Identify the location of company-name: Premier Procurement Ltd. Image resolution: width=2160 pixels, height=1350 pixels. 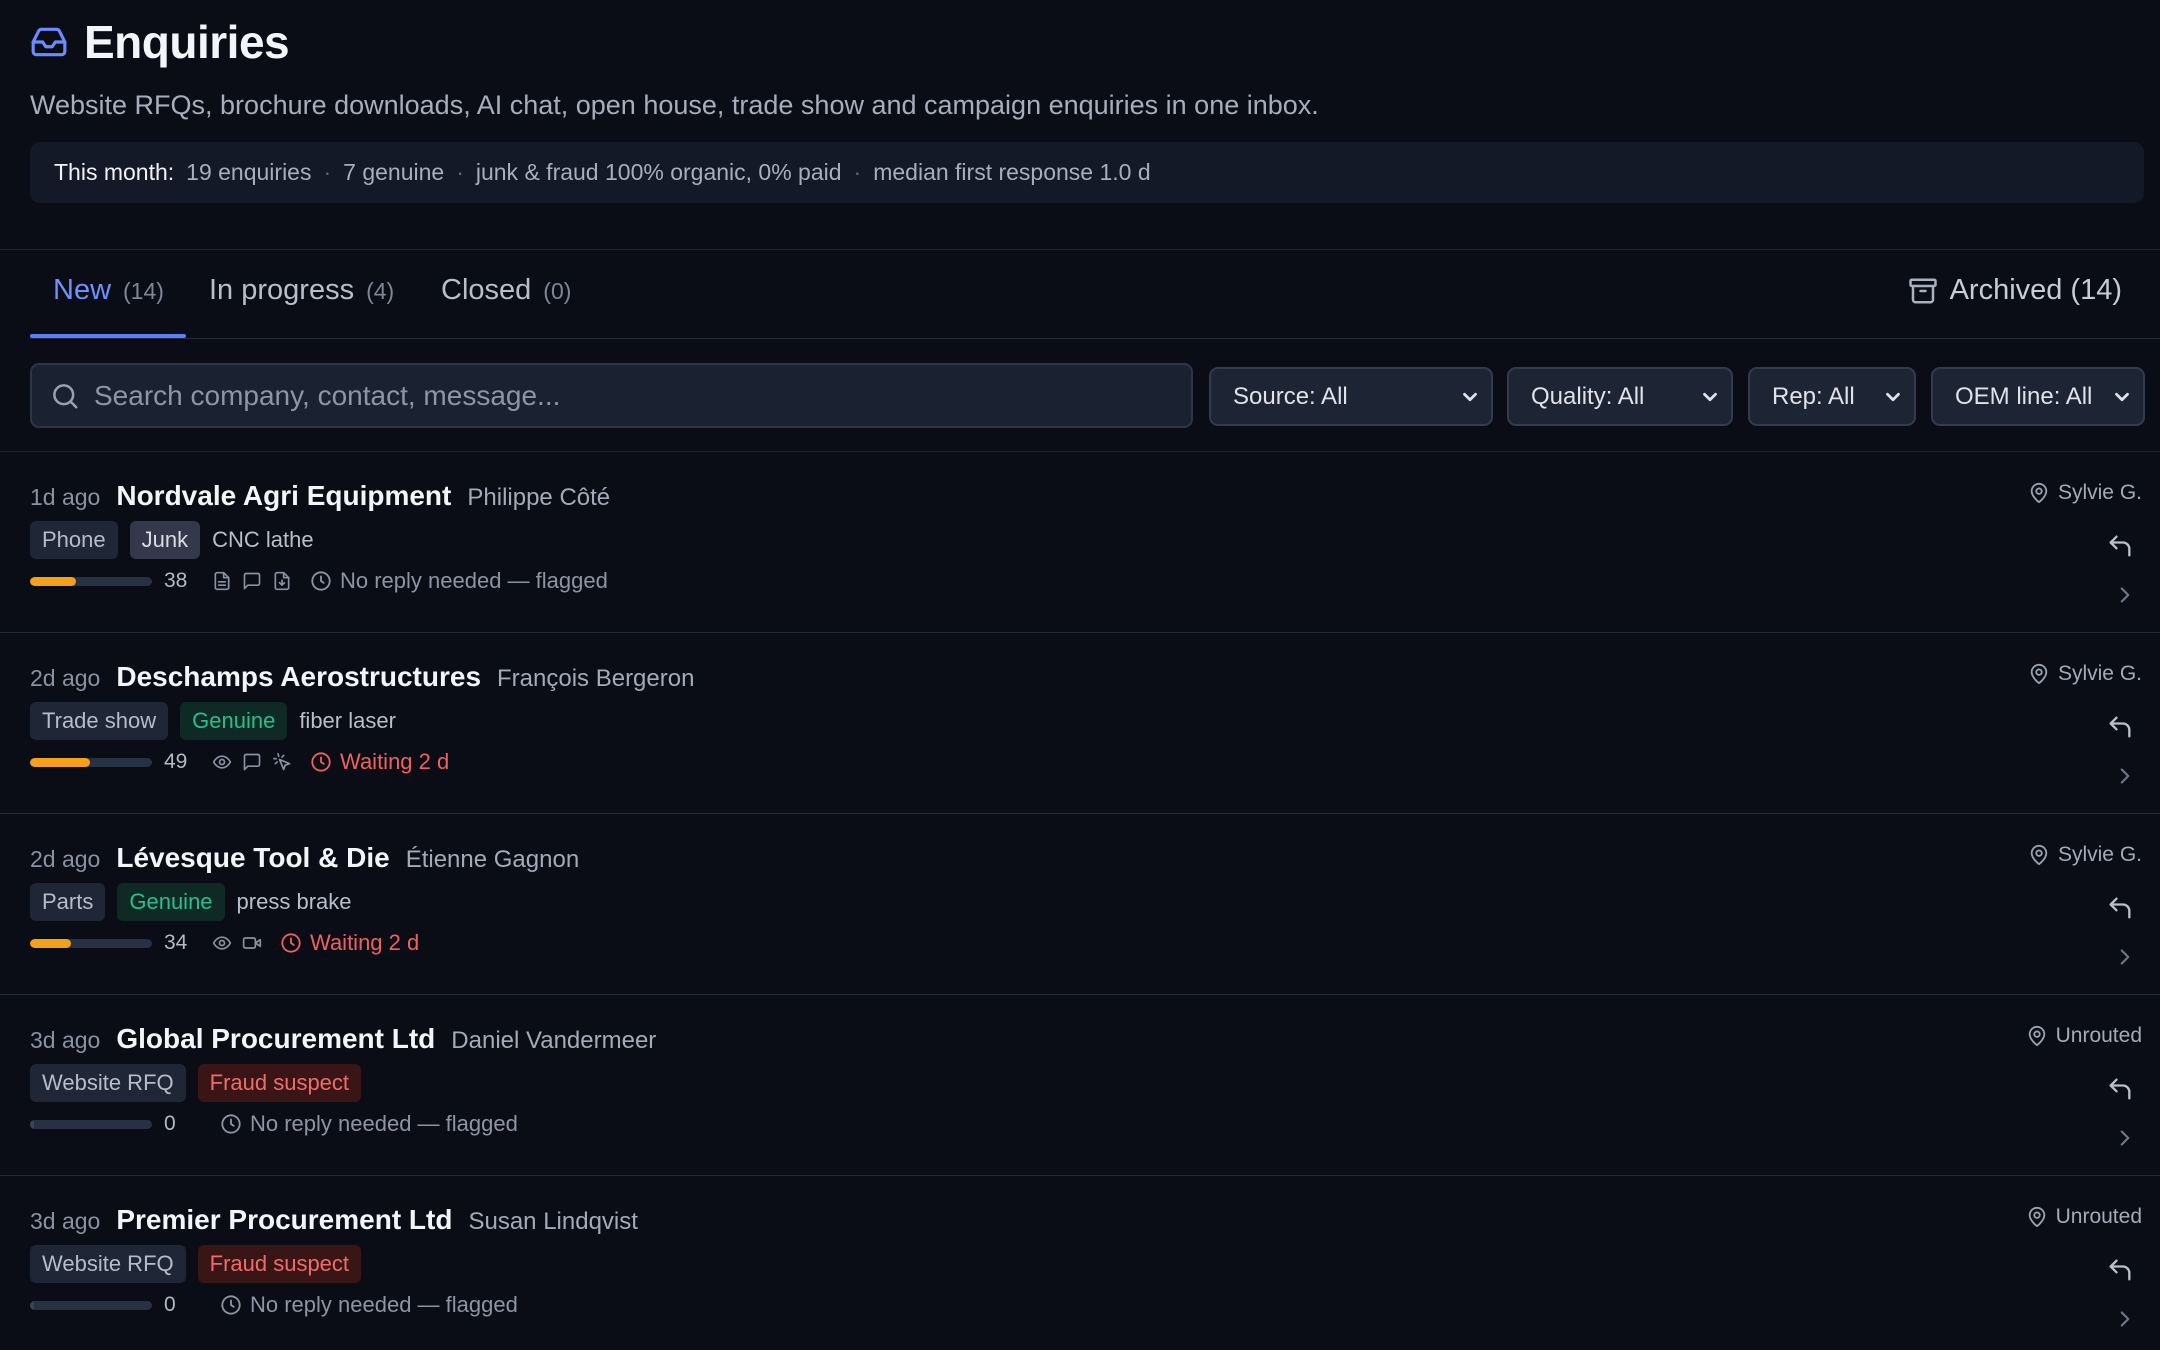
(284, 1220).